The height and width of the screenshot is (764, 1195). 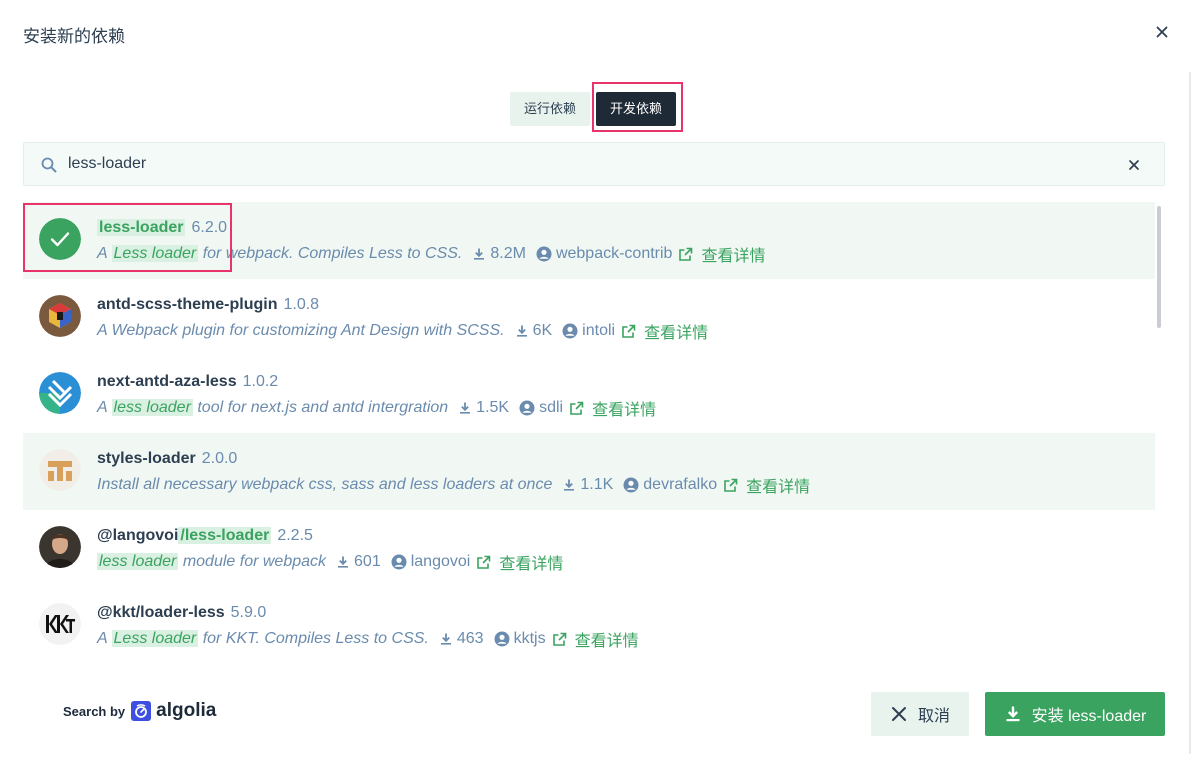 I want to click on package-name: antd-scss-theme-plugin, so click(x=187, y=304).